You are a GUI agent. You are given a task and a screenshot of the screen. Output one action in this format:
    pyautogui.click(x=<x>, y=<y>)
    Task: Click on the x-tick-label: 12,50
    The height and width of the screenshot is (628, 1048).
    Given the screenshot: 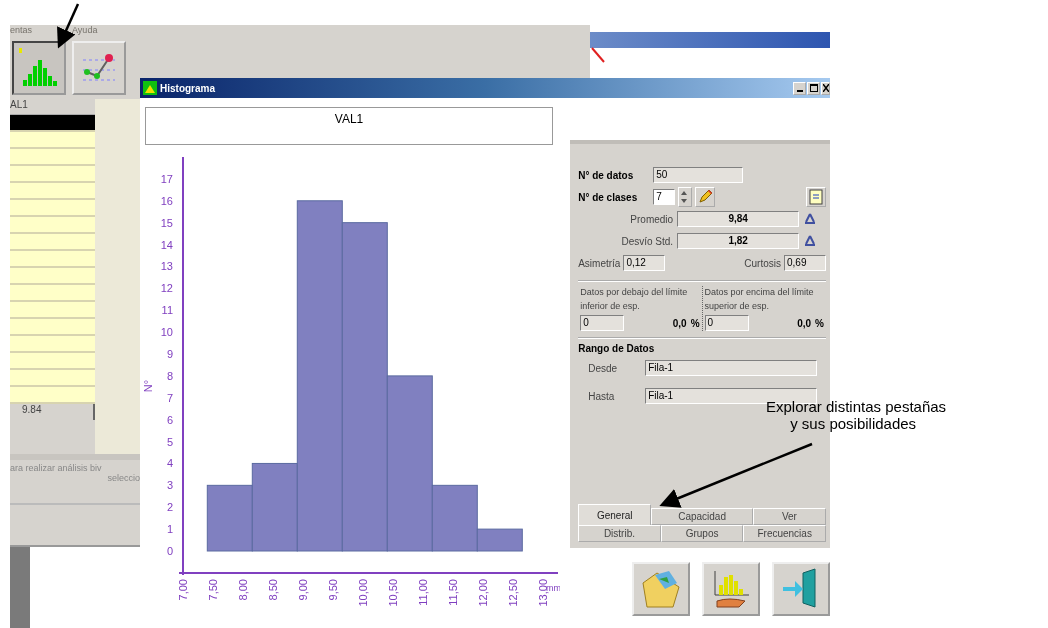 What is the action you would take?
    pyautogui.click(x=513, y=593)
    